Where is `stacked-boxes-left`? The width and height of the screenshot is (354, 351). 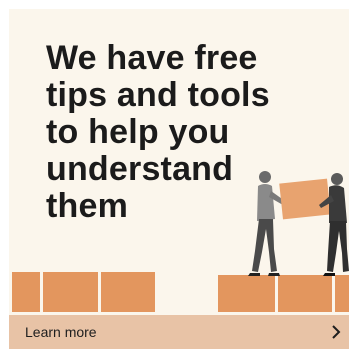
stacked-boxes-left is located at coordinates (83, 292).